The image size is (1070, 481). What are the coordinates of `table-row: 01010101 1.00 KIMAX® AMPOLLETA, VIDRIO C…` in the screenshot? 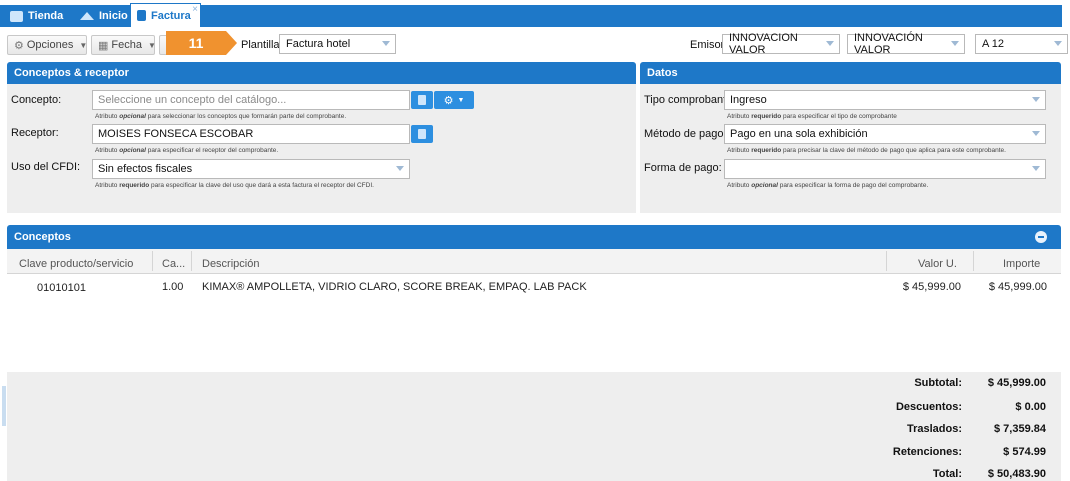 It's located at (534, 286).